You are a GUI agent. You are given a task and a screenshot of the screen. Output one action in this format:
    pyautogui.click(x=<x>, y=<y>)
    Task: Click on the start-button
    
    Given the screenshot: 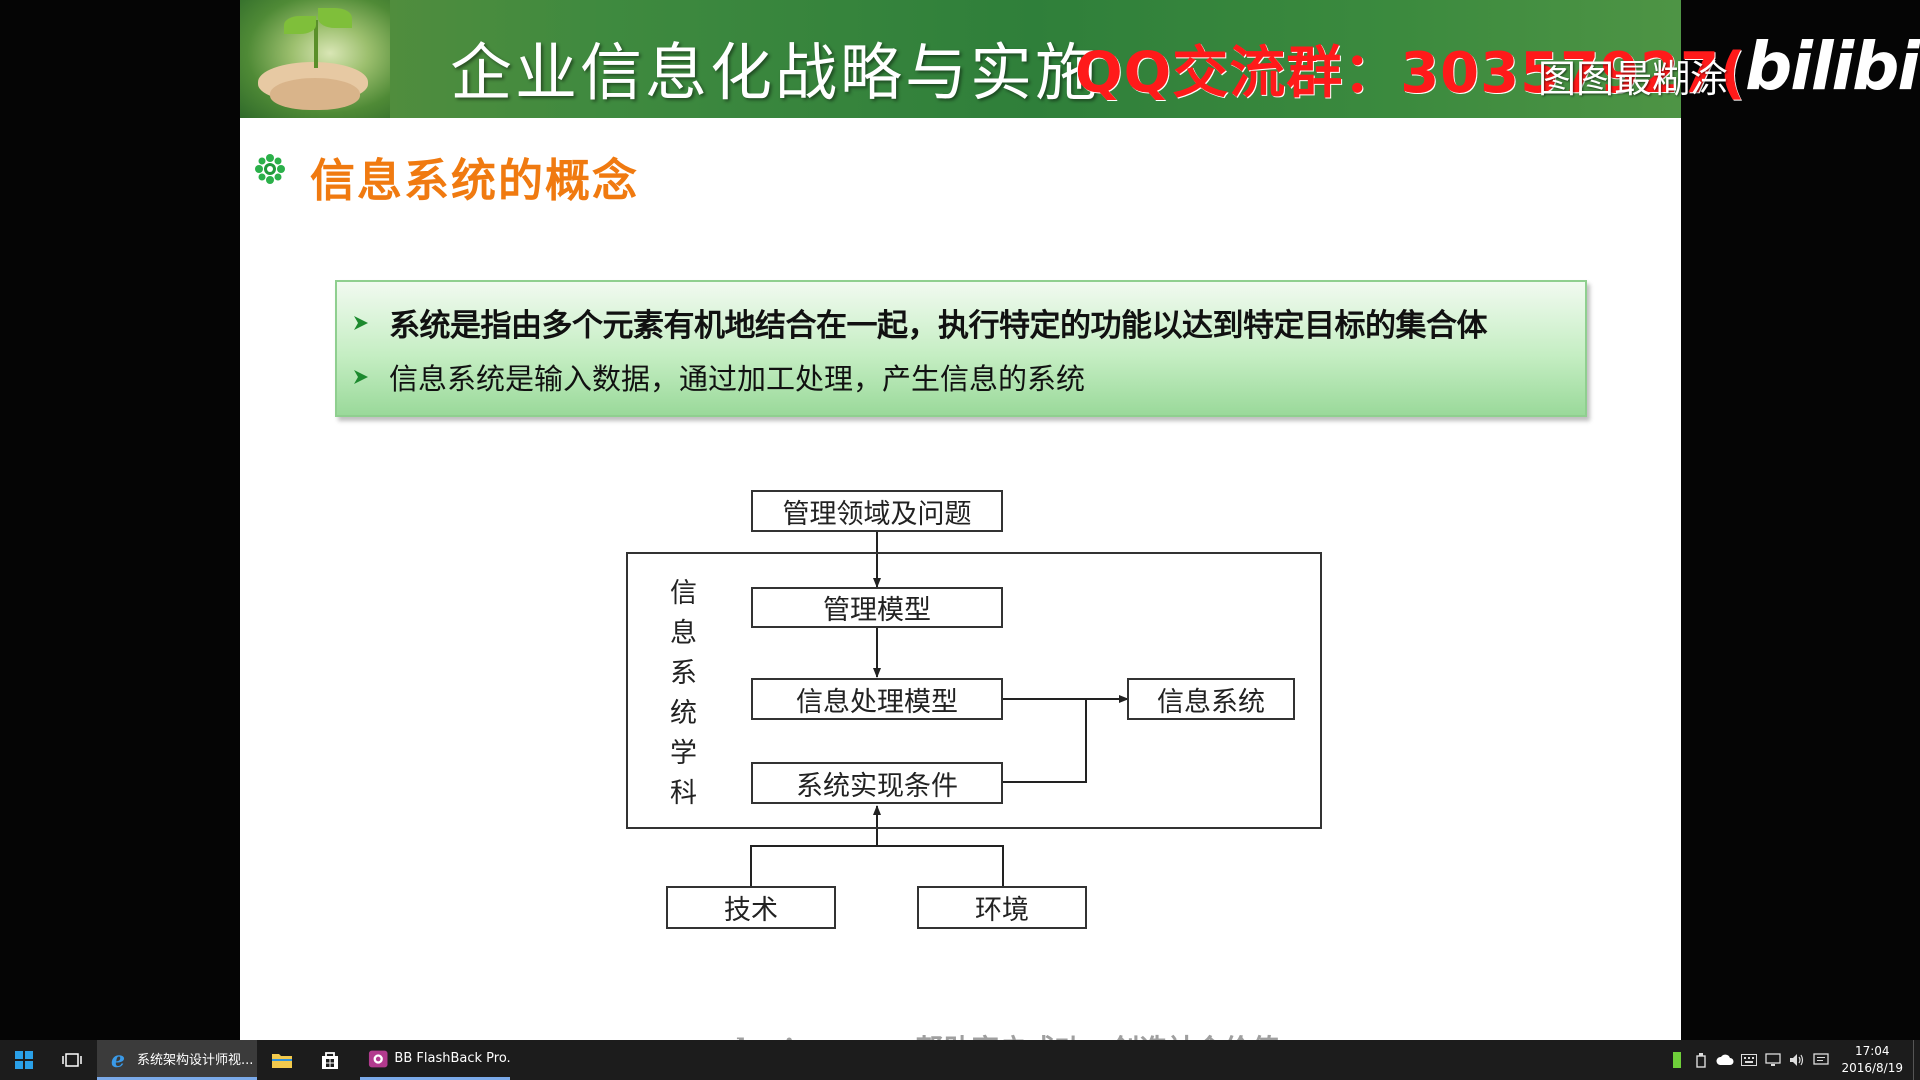 What is the action you would take?
    pyautogui.click(x=24, y=1060)
    